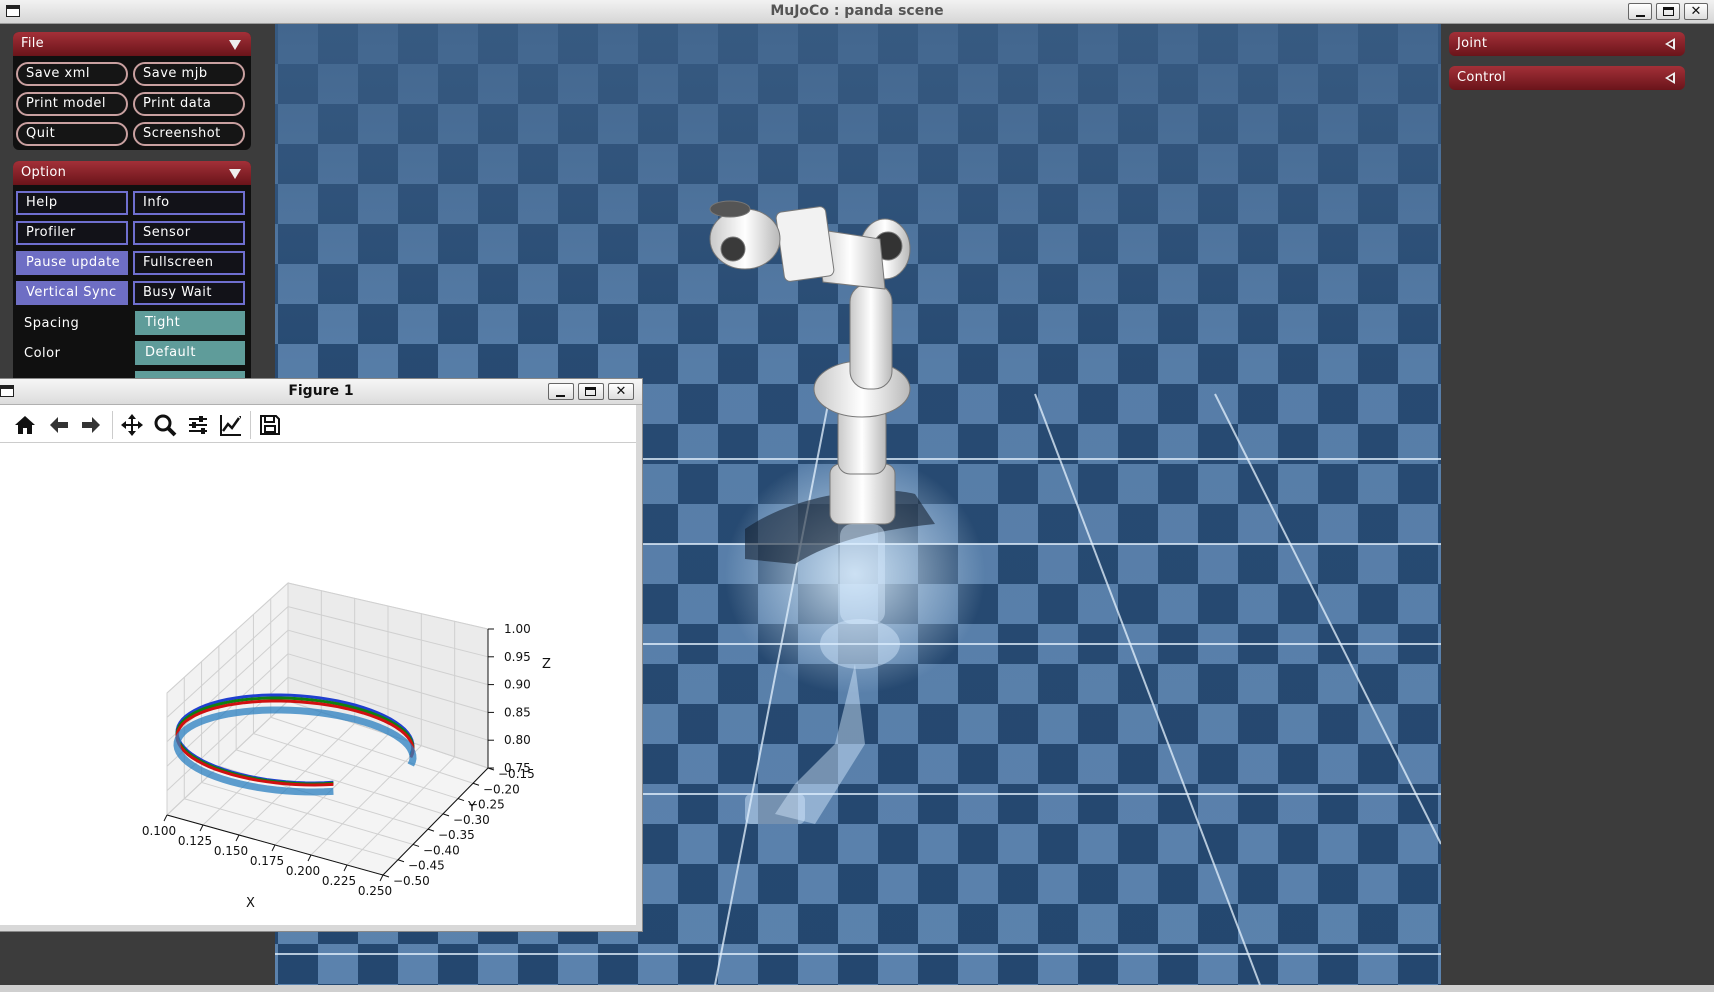 This screenshot has width=1714, height=992. I want to click on figure-close-button: ✕, so click(621, 391).